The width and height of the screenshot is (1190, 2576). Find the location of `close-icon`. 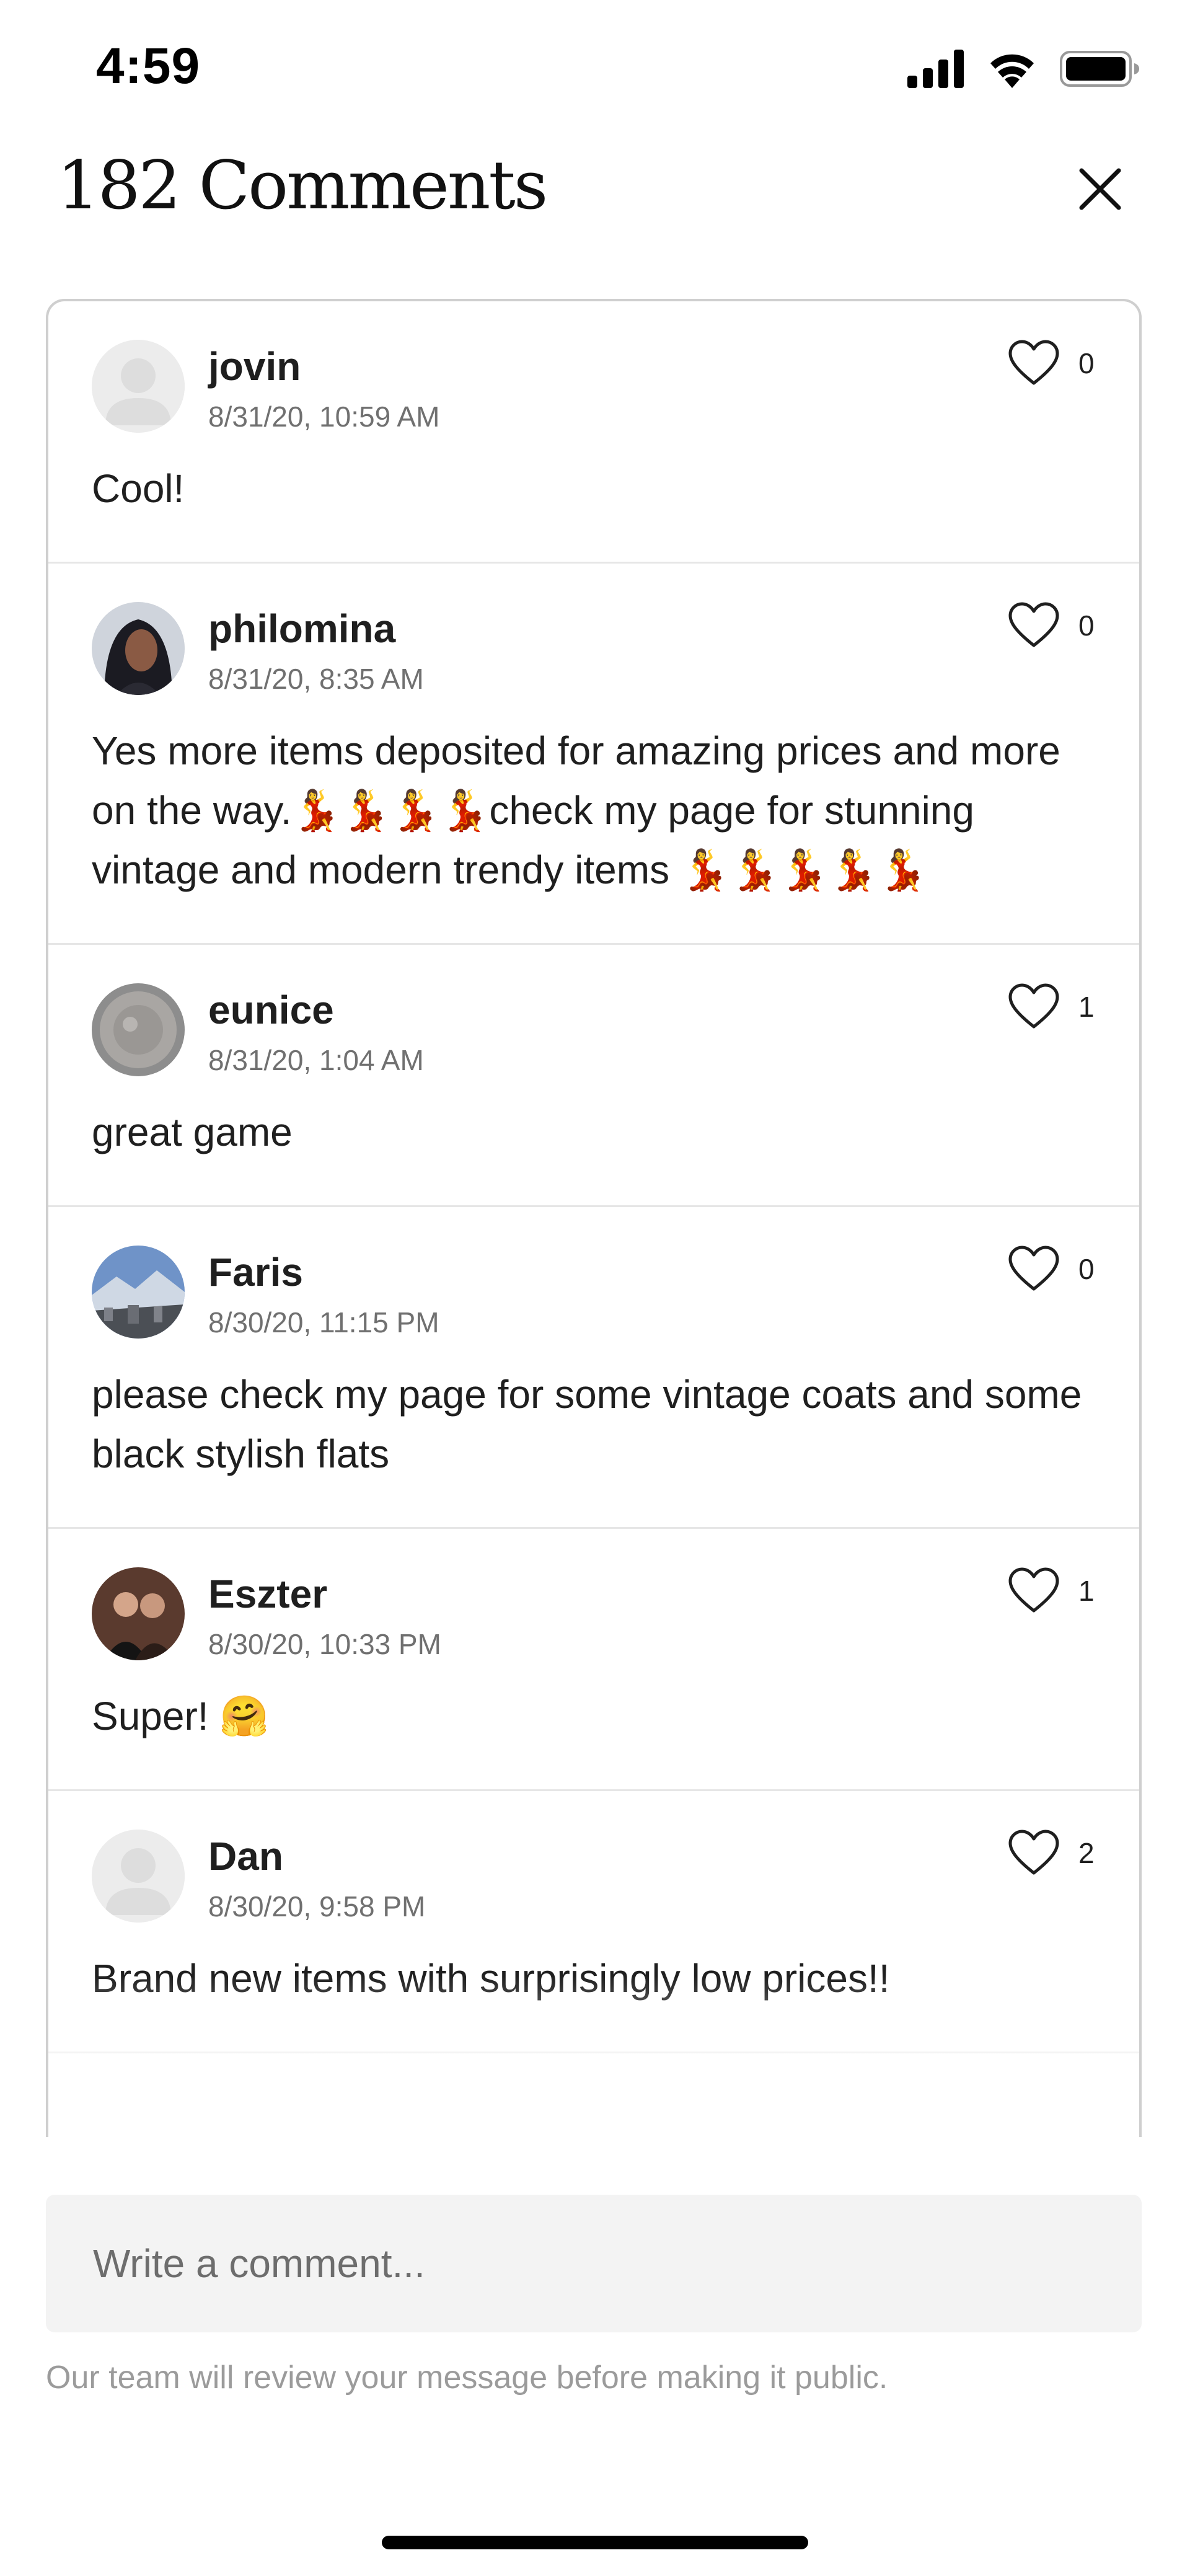

close-icon is located at coordinates (1100, 189).